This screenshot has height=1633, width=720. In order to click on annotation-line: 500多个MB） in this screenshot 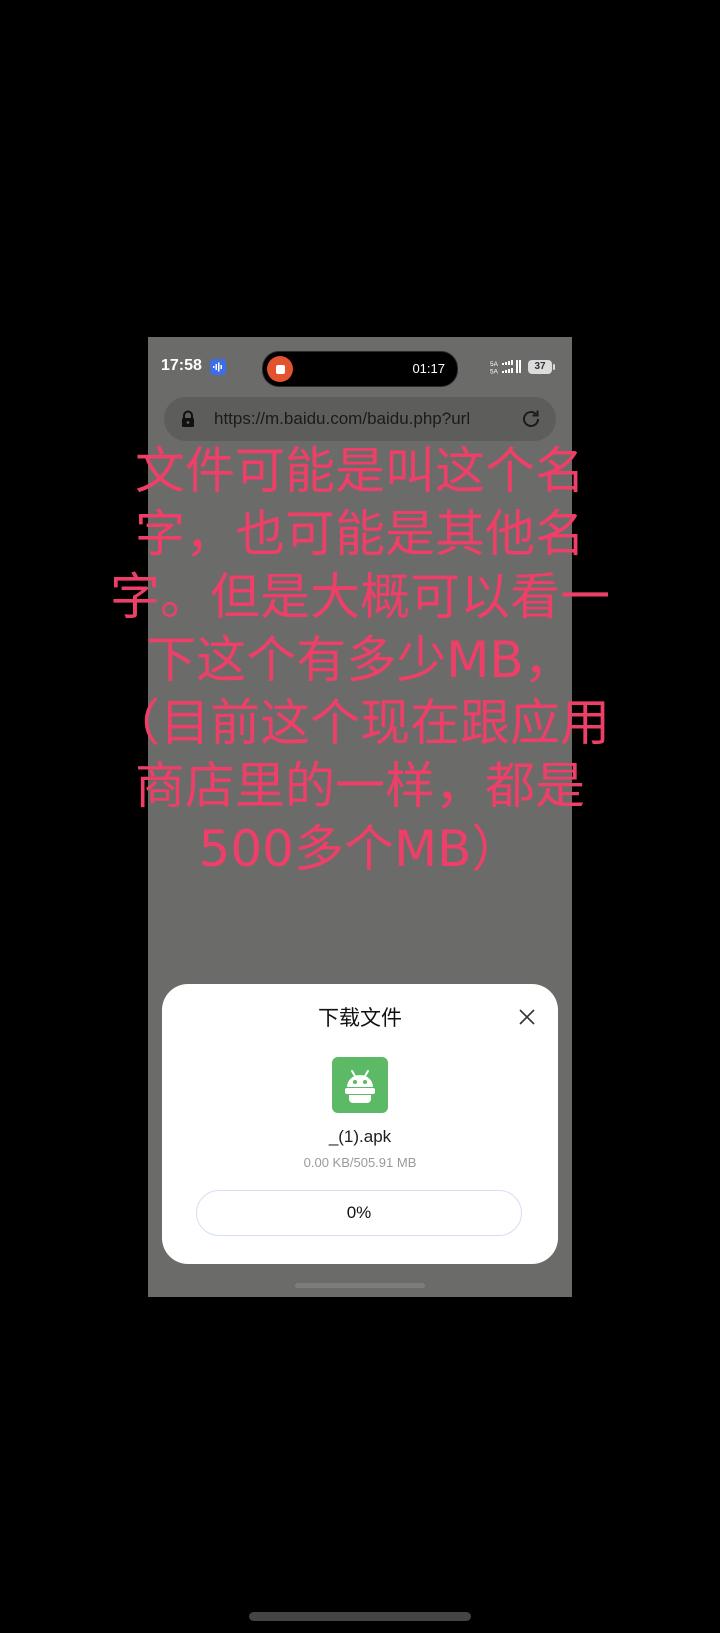, I will do `click(360, 849)`.